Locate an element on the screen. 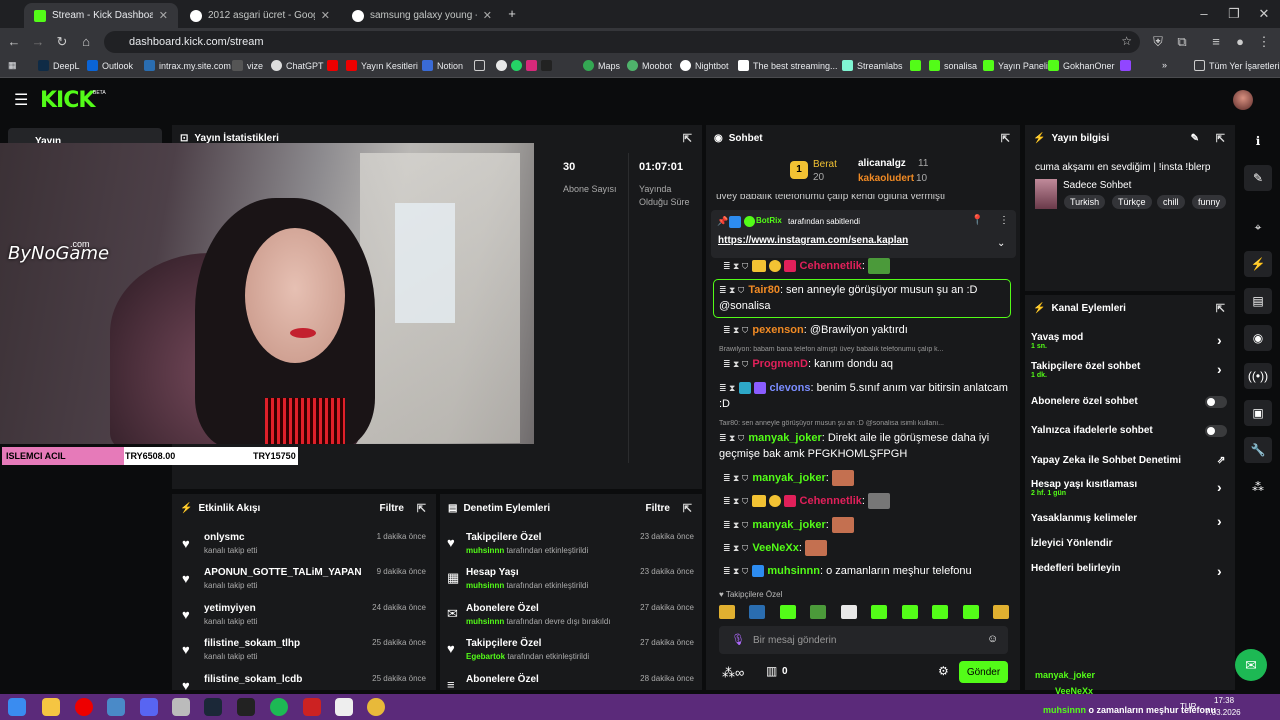  layout-icon: ▣ is located at coordinates (1258, 413).